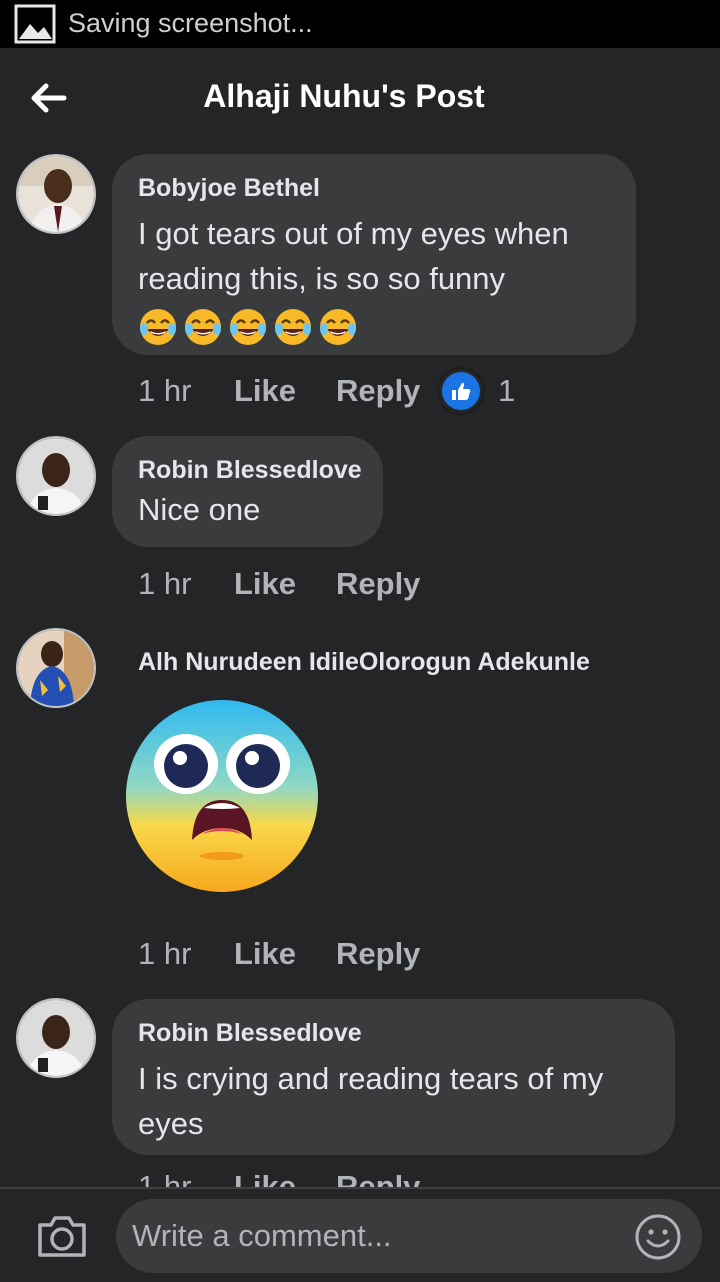 The image size is (720, 1282). Describe the element at coordinates (658, 1237) in the screenshot. I see `emoji-picker-icon` at that location.